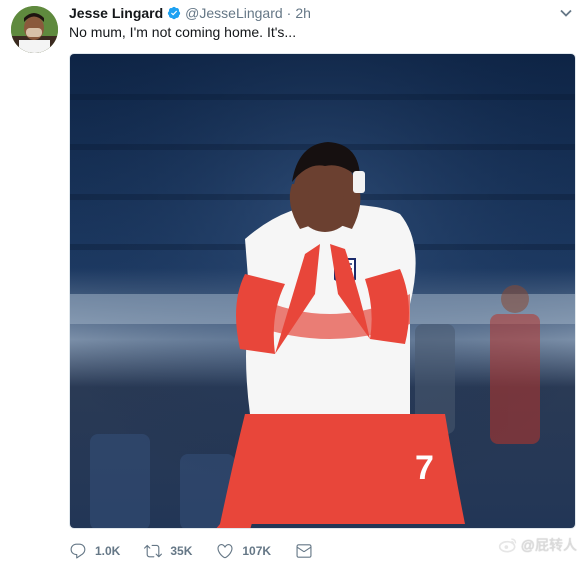 The height and width of the screenshot is (561, 583). I want to click on author-name: Jesse Lingard, so click(116, 13).